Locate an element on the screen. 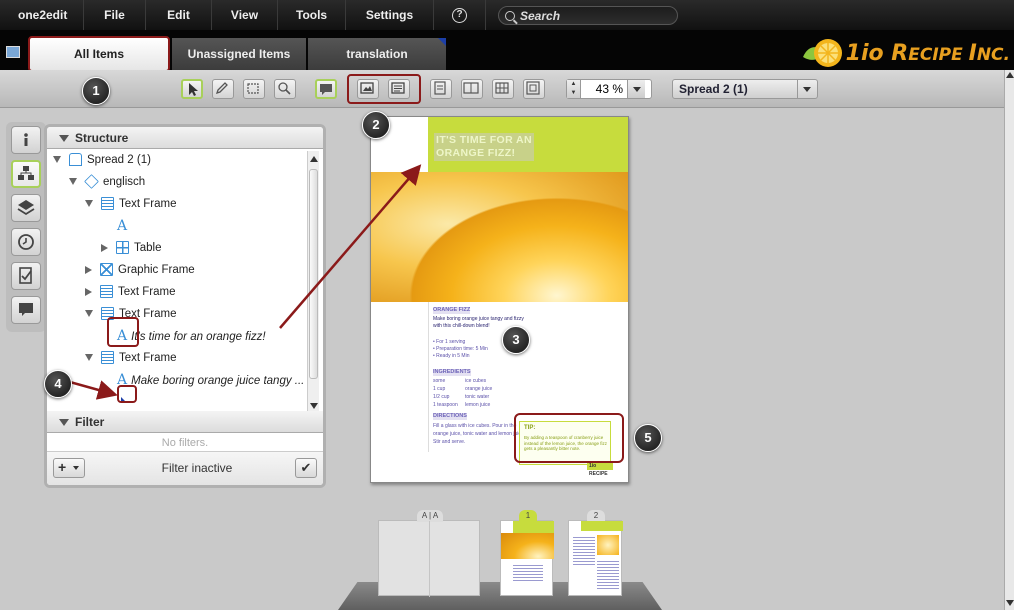 The image size is (1014, 610). annotation-arrows is located at coordinates (245, 282).